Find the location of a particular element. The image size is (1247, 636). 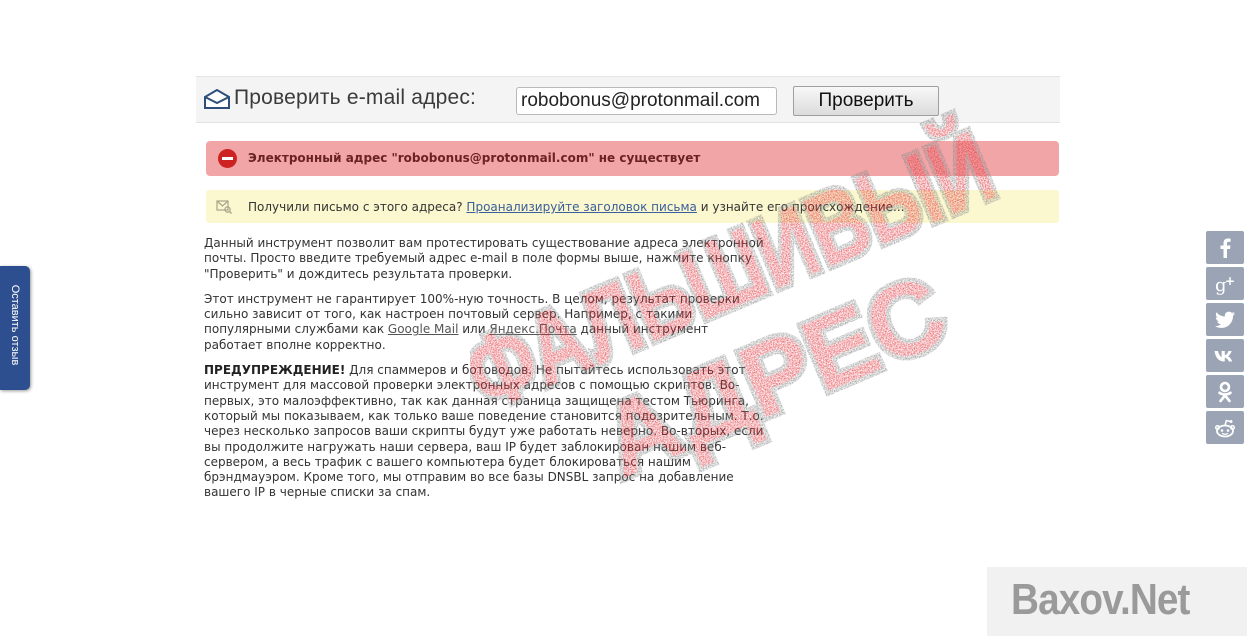

google-plus-icon: g+ is located at coordinates (1225, 285).